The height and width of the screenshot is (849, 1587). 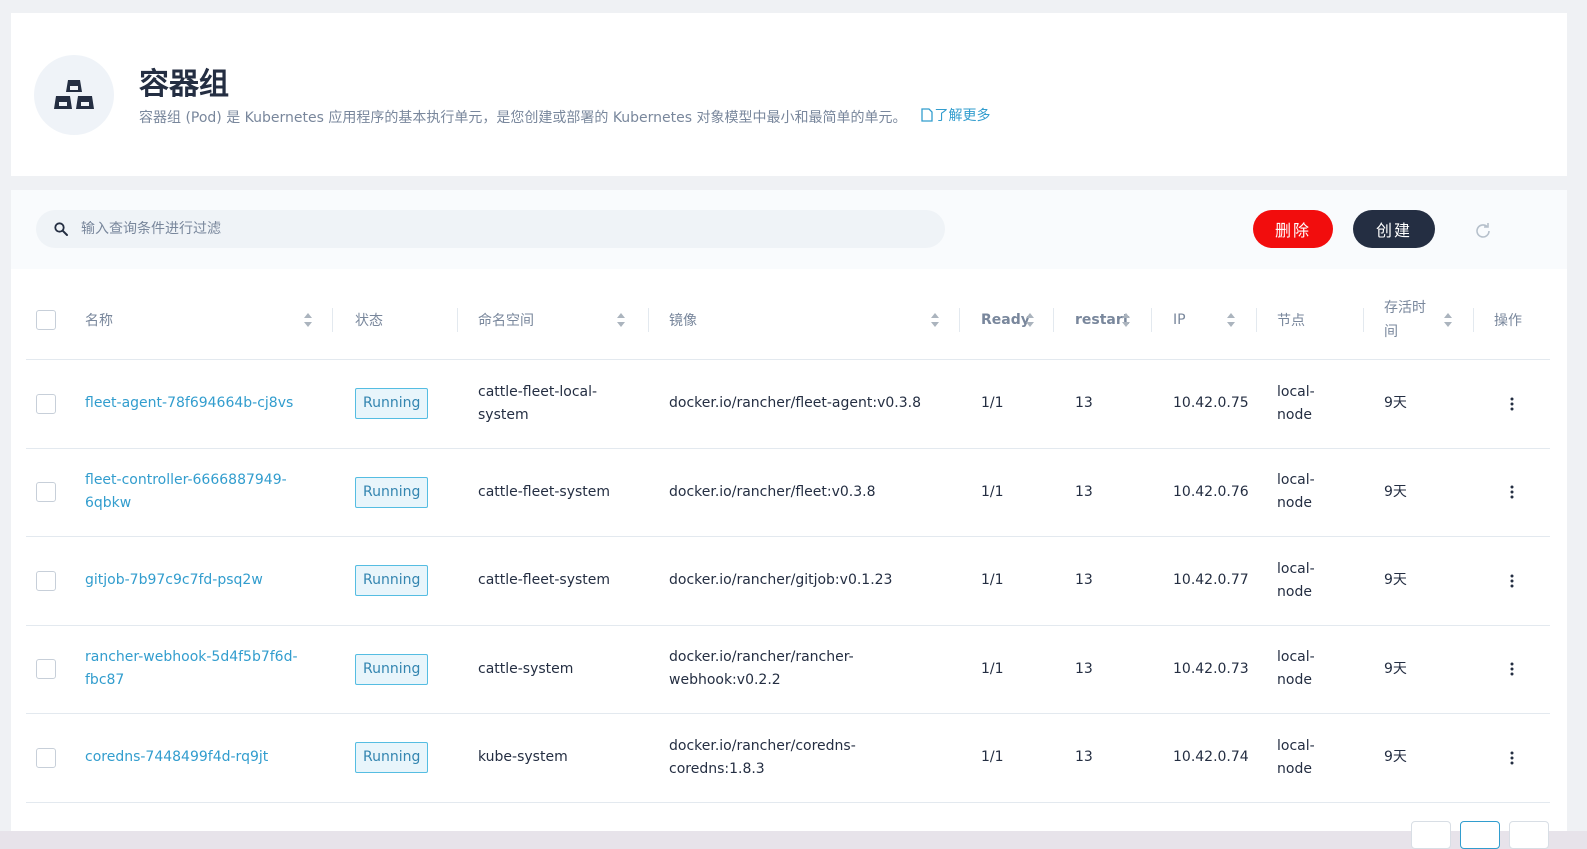 I want to click on learn-more-link: 了解更多, so click(x=955, y=115).